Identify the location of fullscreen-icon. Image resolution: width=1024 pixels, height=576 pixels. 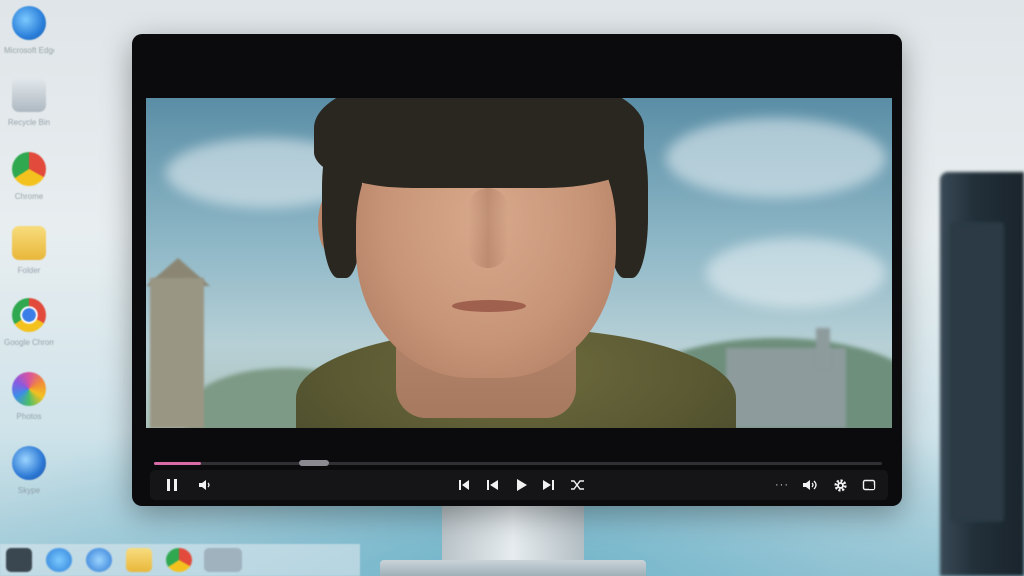
(869, 485).